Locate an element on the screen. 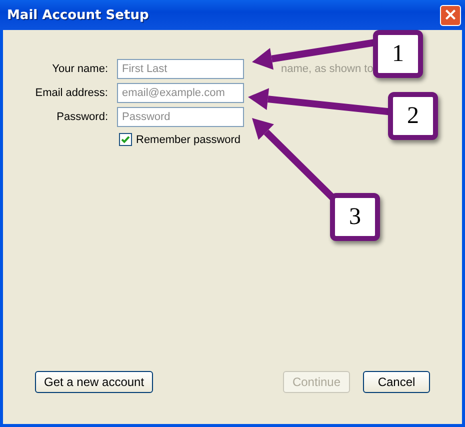  password-field: Password is located at coordinates (180, 117).